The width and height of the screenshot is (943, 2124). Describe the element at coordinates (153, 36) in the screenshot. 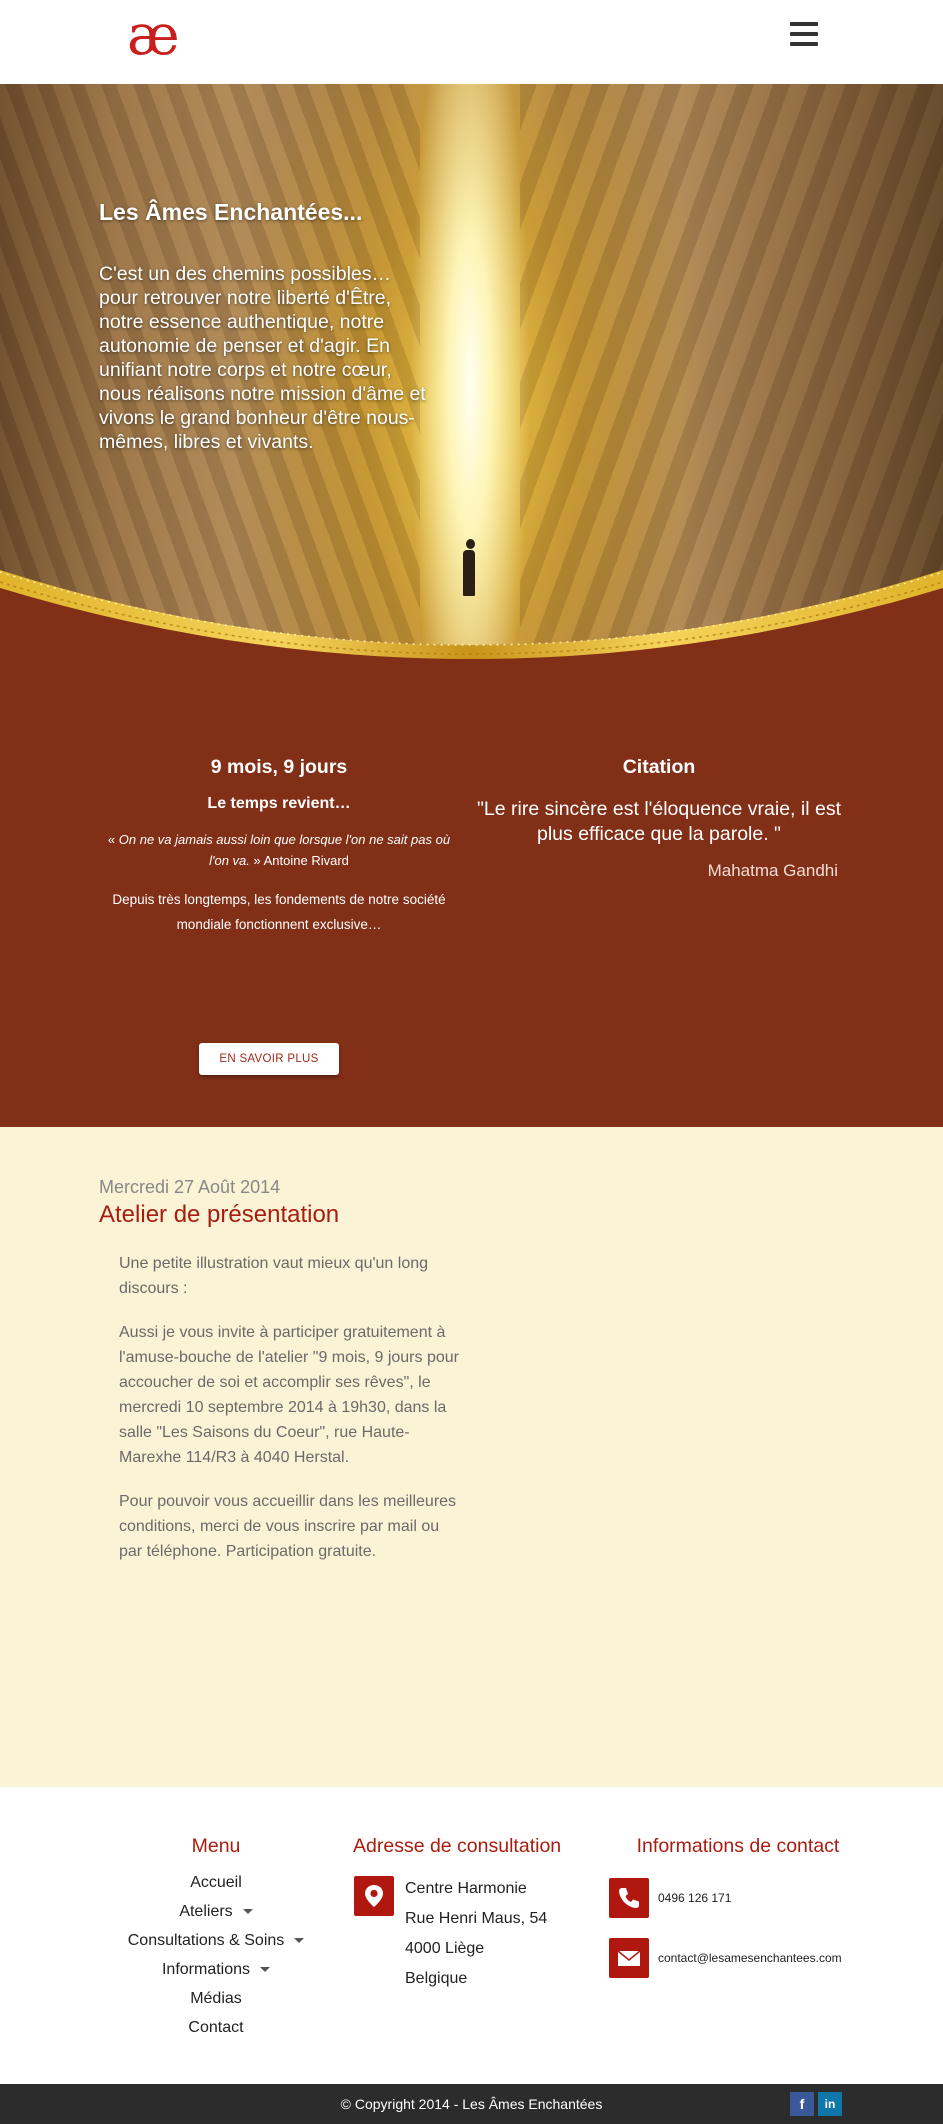

I see `site-logo: æ` at that location.